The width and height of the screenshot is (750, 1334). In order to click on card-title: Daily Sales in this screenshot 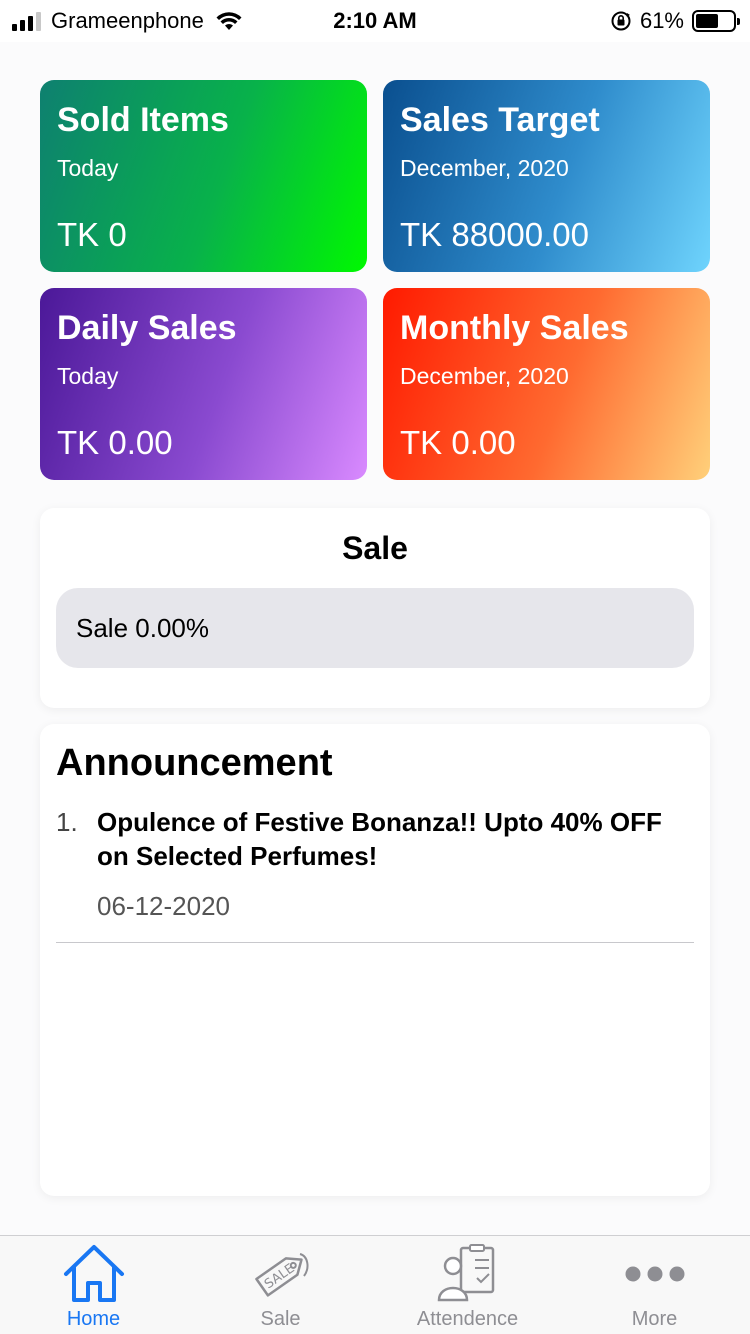, I will do `click(147, 328)`.